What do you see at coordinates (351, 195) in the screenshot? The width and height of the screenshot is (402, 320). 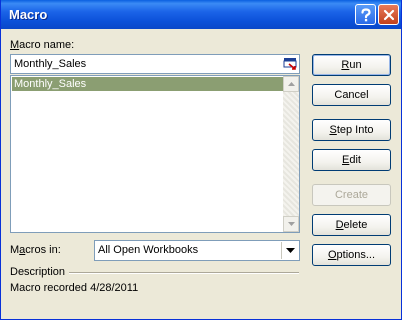 I see `create-button: Create` at bounding box center [351, 195].